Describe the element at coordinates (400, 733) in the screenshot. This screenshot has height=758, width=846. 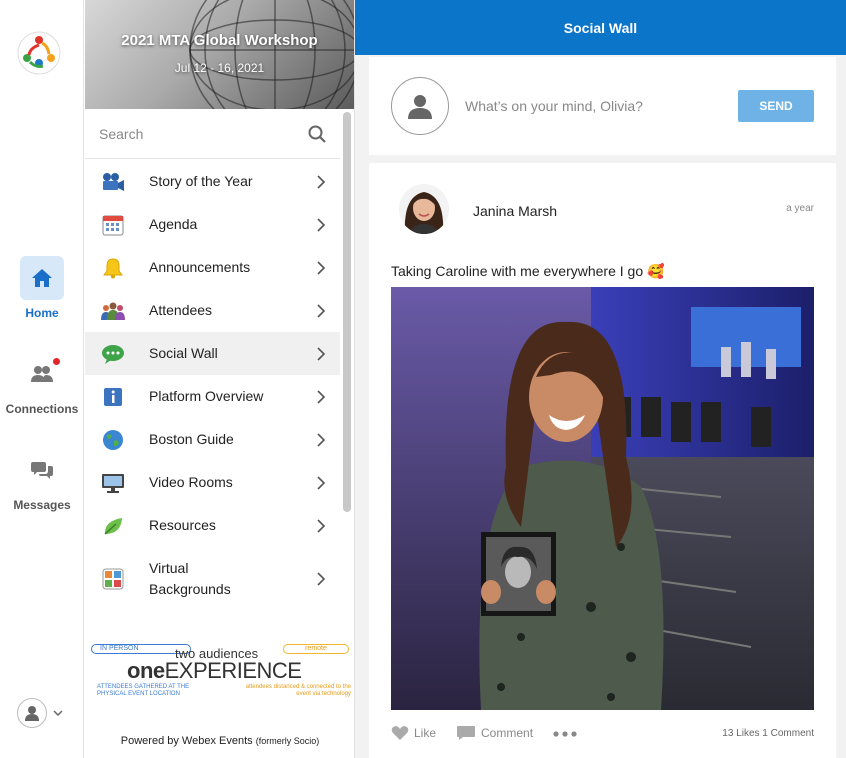
I see `heart-icon` at that location.